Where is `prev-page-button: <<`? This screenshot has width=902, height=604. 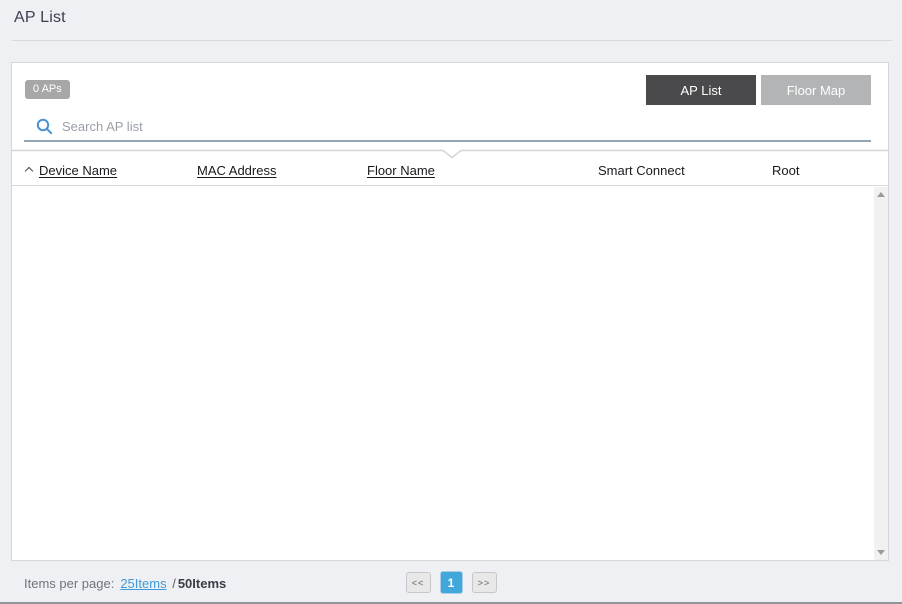
prev-page-button: << is located at coordinates (418, 582).